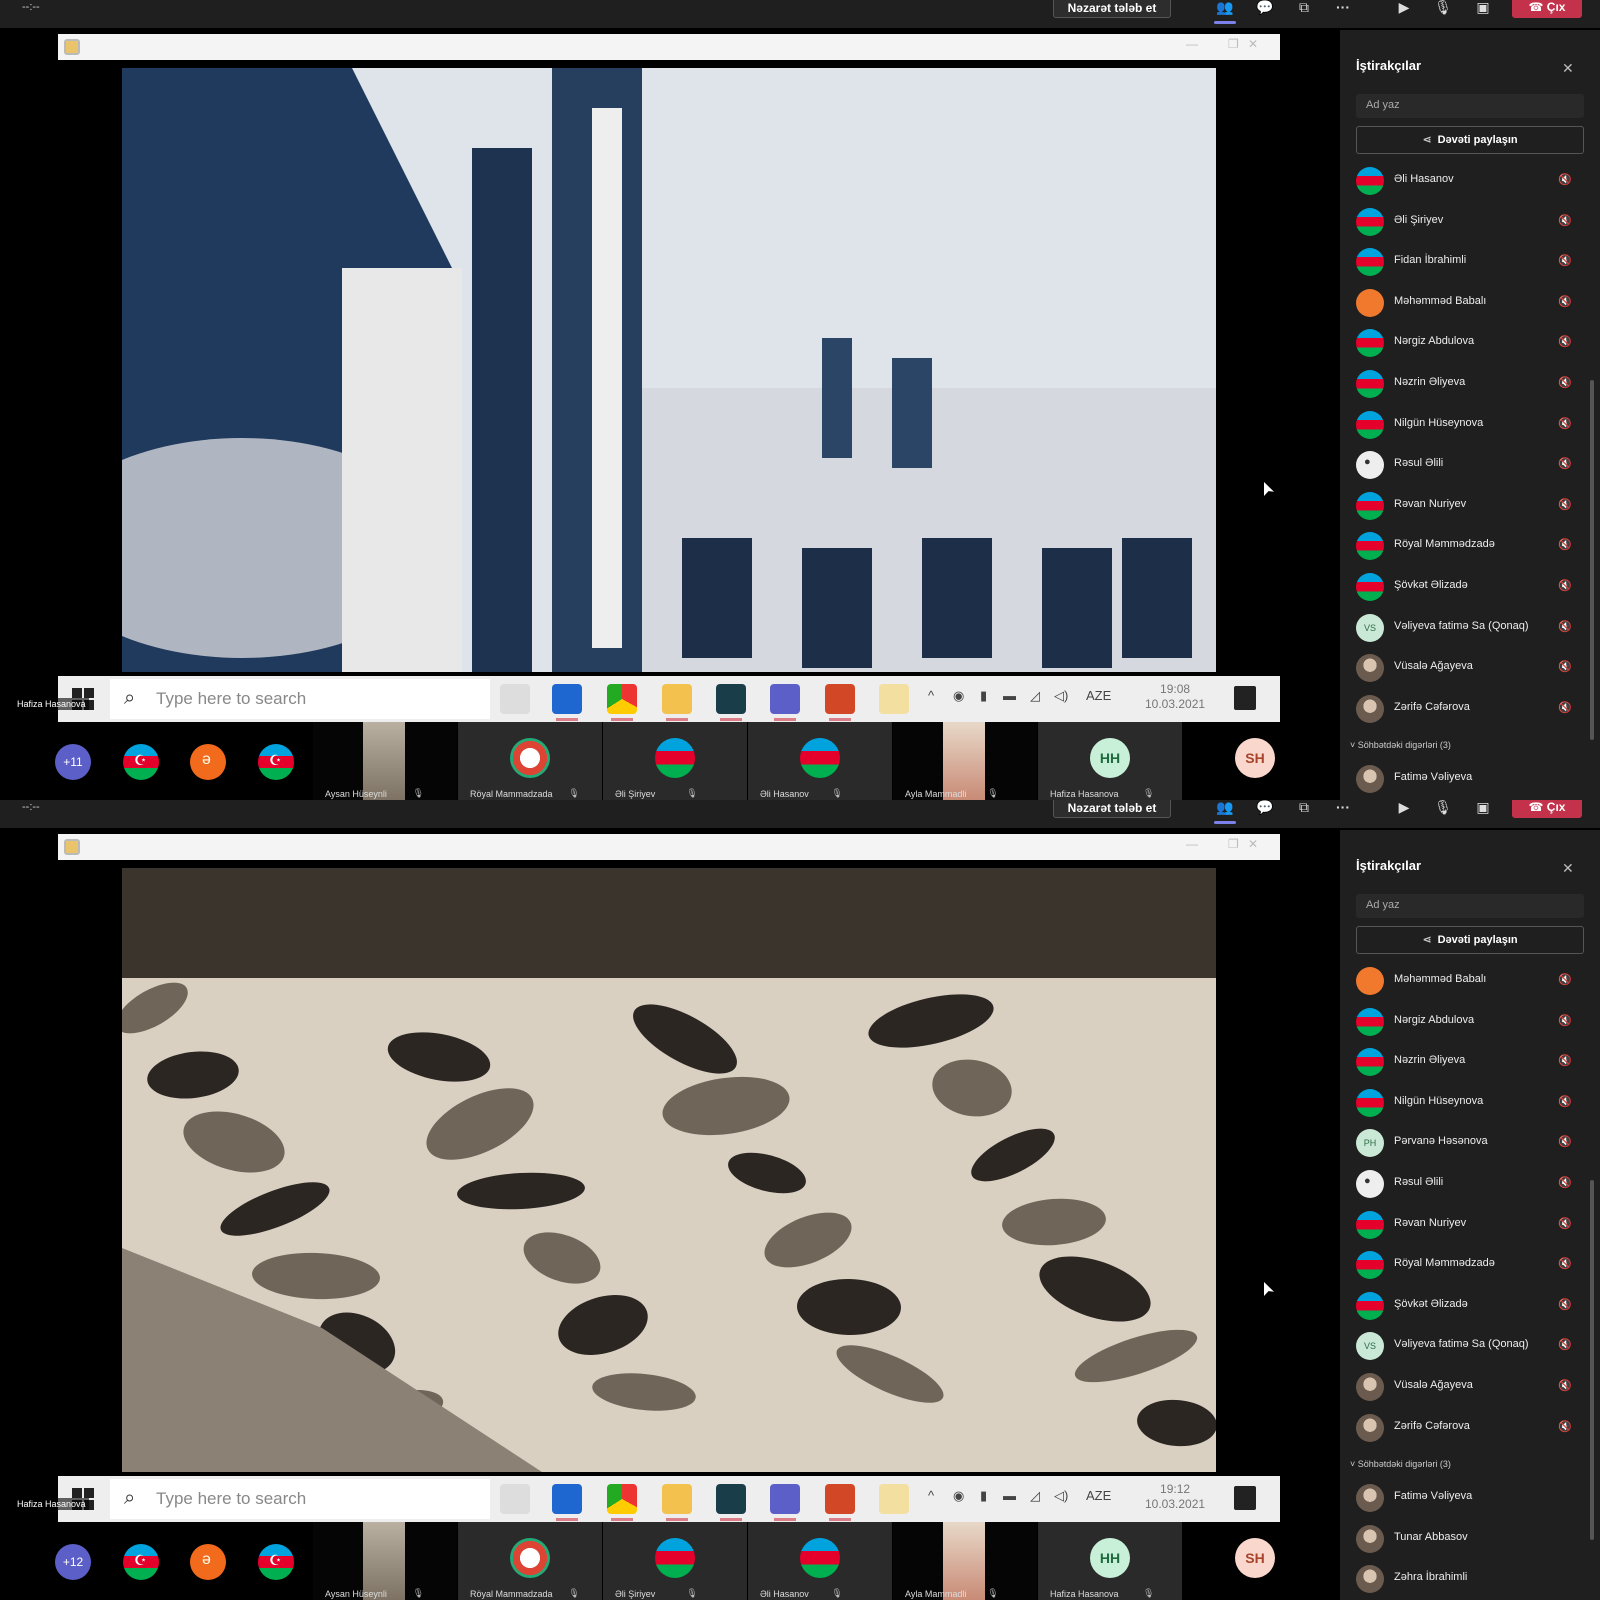 This screenshot has height=1600, width=1600. I want to click on file-explorer-icon, so click(677, 702).